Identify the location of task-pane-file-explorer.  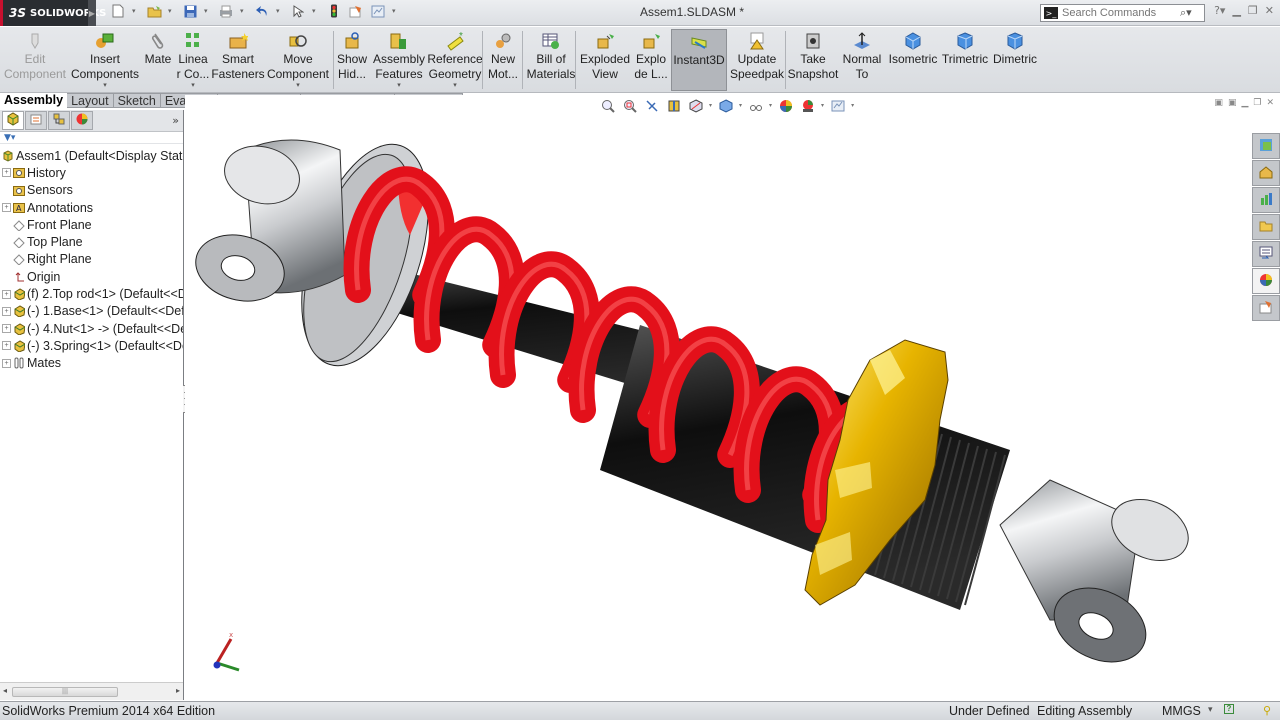
(1266, 200).